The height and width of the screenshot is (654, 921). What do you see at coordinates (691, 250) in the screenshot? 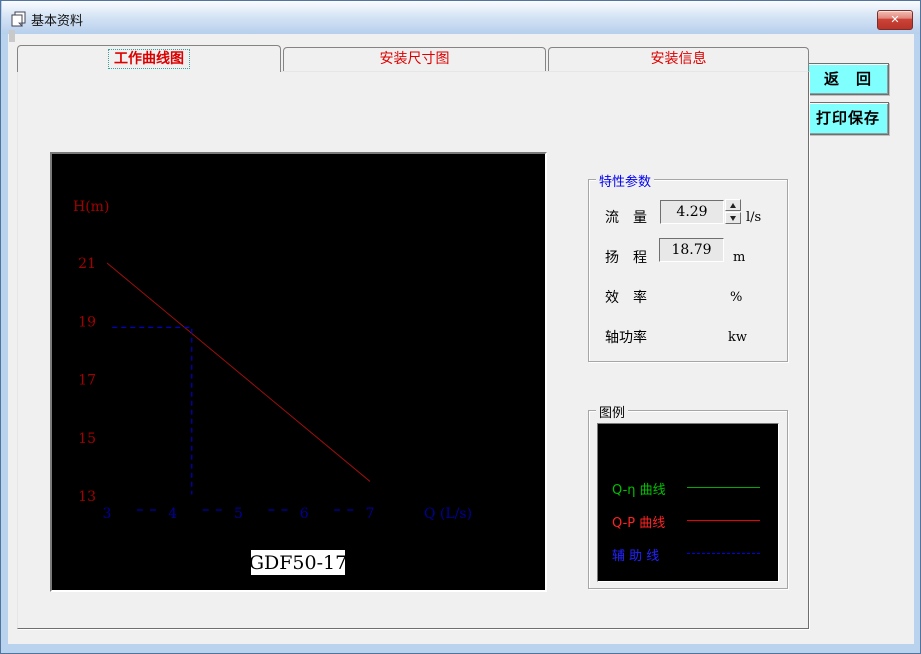
I see `head-input` at bounding box center [691, 250].